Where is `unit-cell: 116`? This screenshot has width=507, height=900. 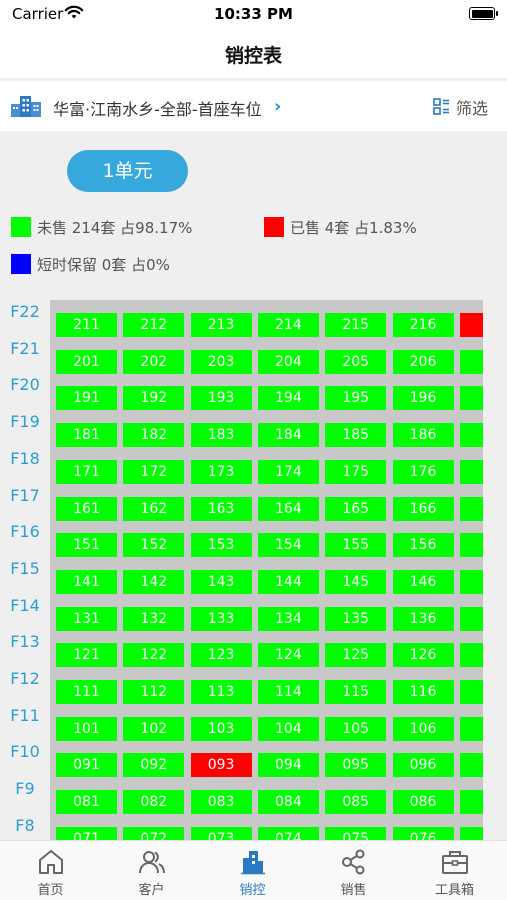
unit-cell: 116 is located at coordinates (423, 692).